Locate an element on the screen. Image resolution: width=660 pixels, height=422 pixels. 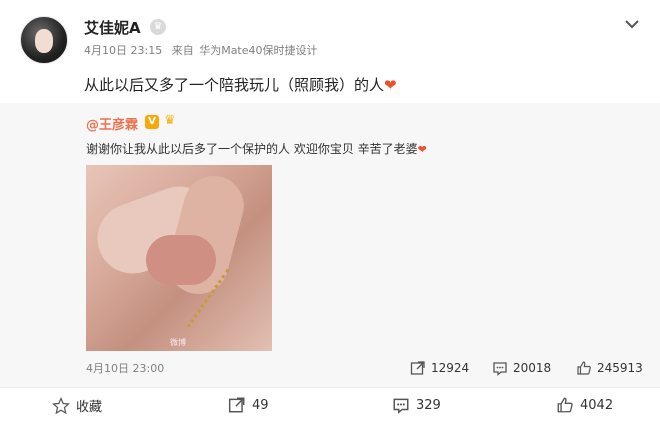
quoted-comment-count: 20018 is located at coordinates (532, 368).